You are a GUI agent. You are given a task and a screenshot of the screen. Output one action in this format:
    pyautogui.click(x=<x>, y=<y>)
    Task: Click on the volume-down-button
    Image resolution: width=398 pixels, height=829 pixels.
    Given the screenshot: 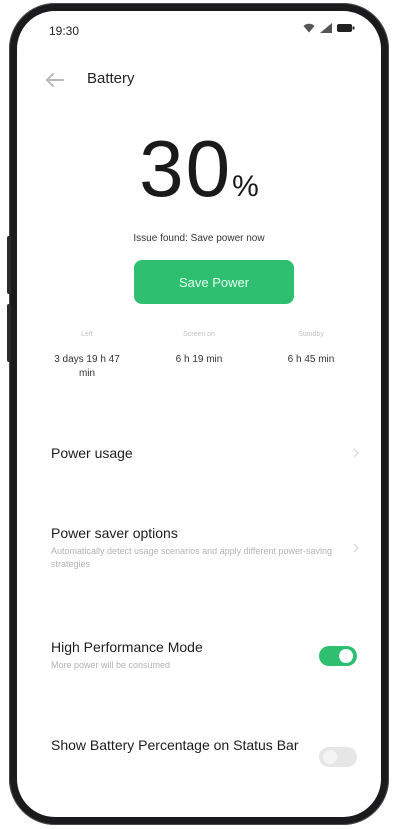 What is the action you would take?
    pyautogui.click(x=9, y=333)
    